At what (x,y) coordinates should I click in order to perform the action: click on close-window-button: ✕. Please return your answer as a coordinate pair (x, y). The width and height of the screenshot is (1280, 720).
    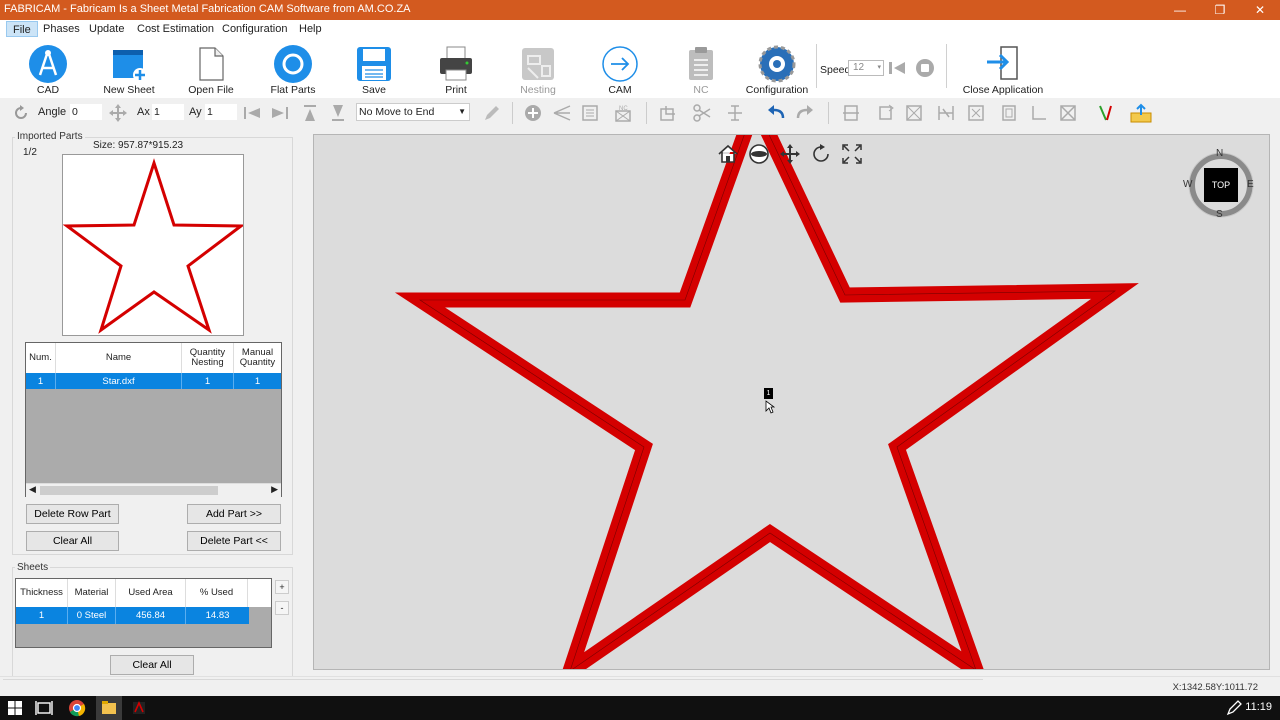
    Looking at the image, I should click on (1260, 10).